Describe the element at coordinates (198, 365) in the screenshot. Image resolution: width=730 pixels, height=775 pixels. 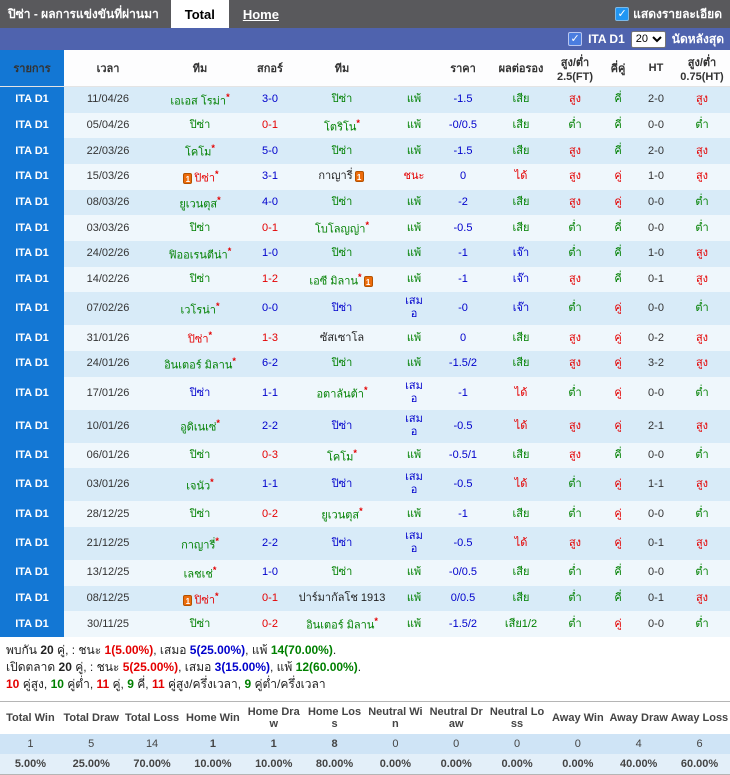
I see `home-team-name: อินเตอร์ มิลาน` at that location.